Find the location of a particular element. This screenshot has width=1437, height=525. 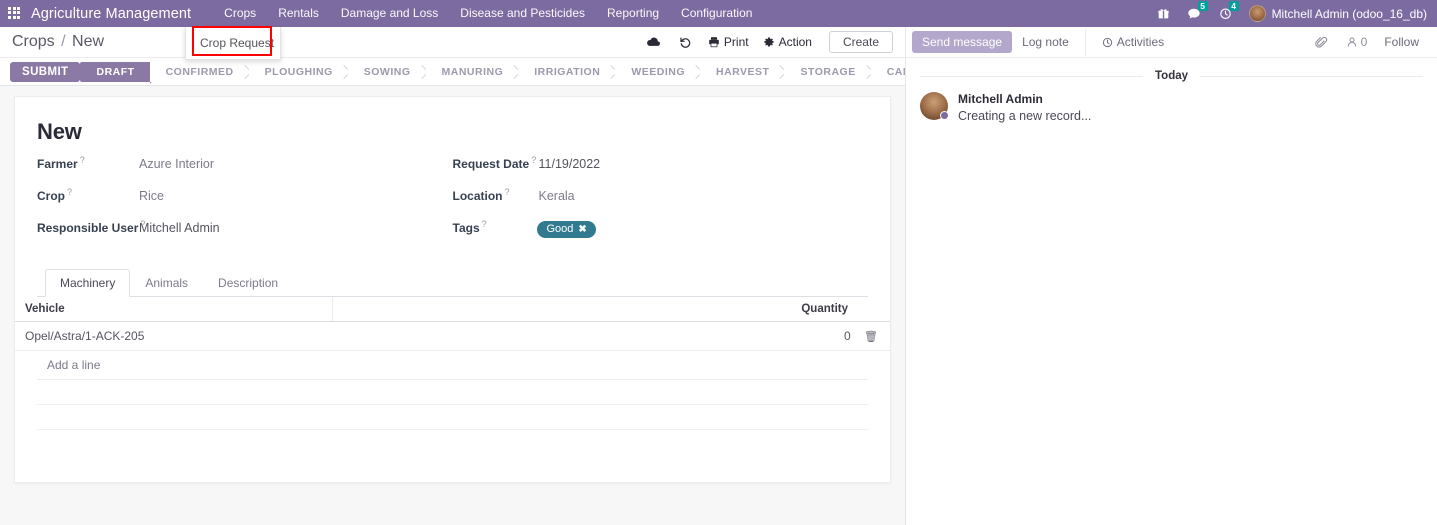

field-request-date-label: Request Date? is located at coordinates (495, 163).